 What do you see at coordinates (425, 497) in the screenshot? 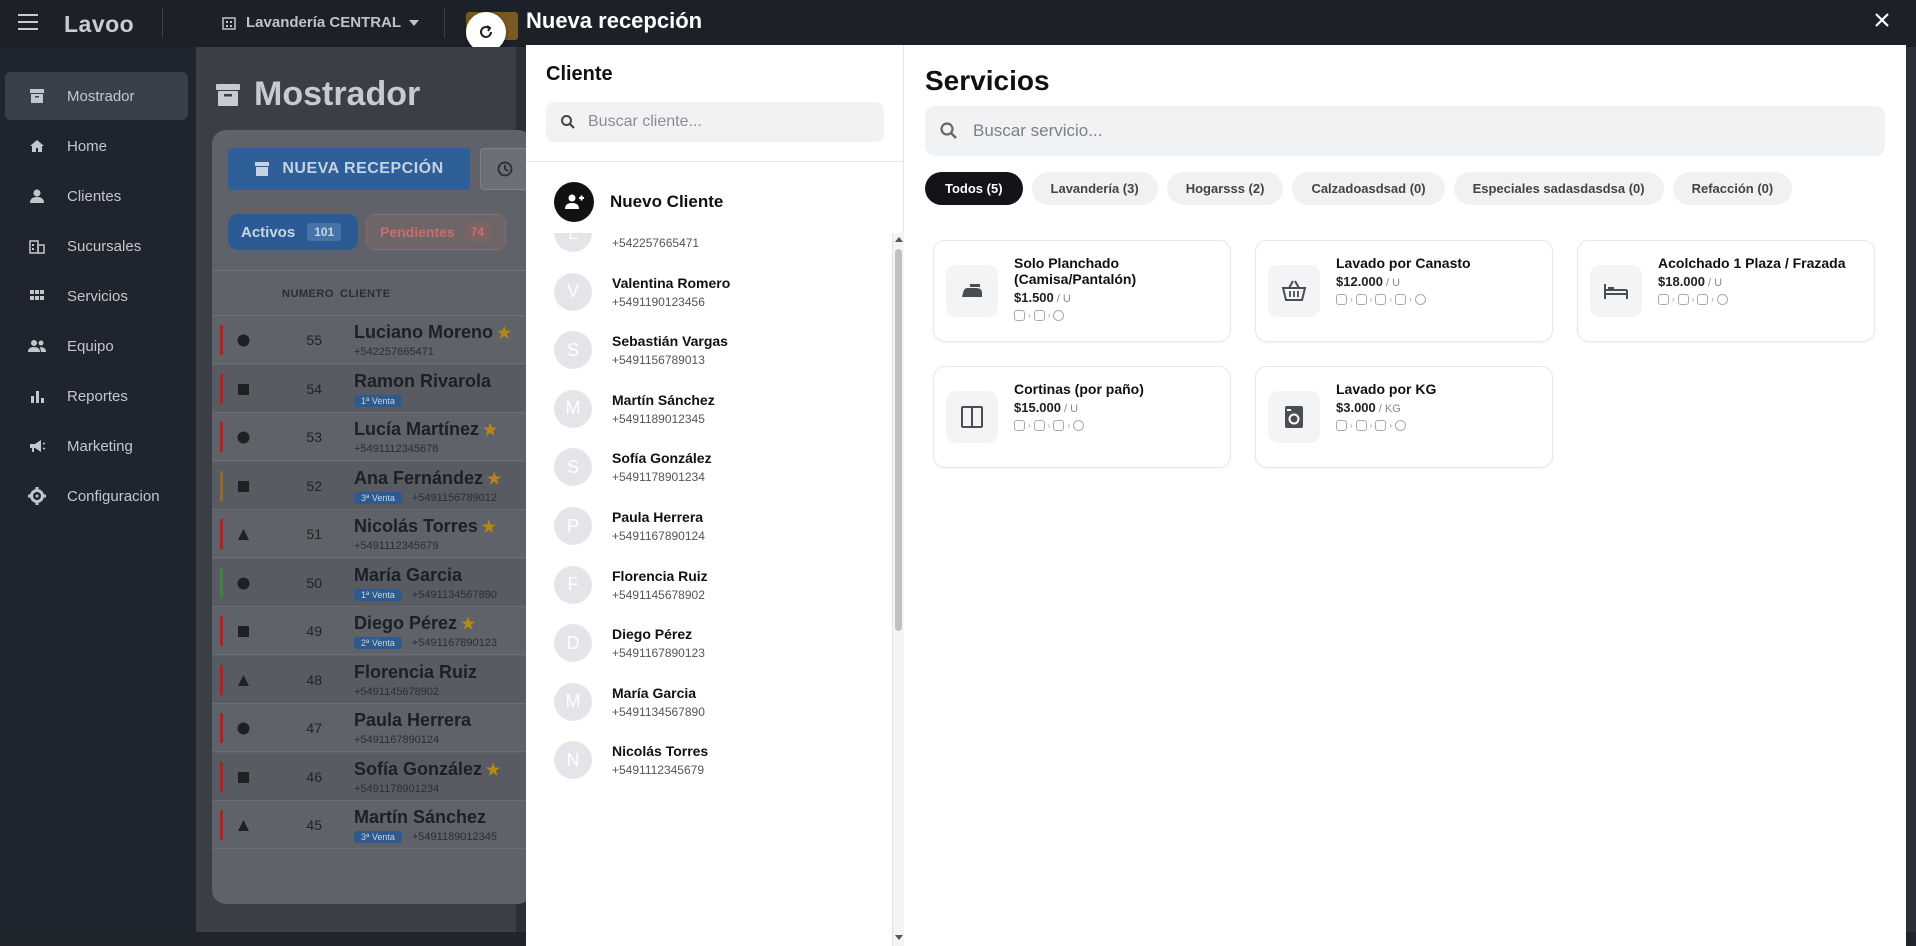
I see `client-phone-line: 3ª Venta +5491156789012` at bounding box center [425, 497].